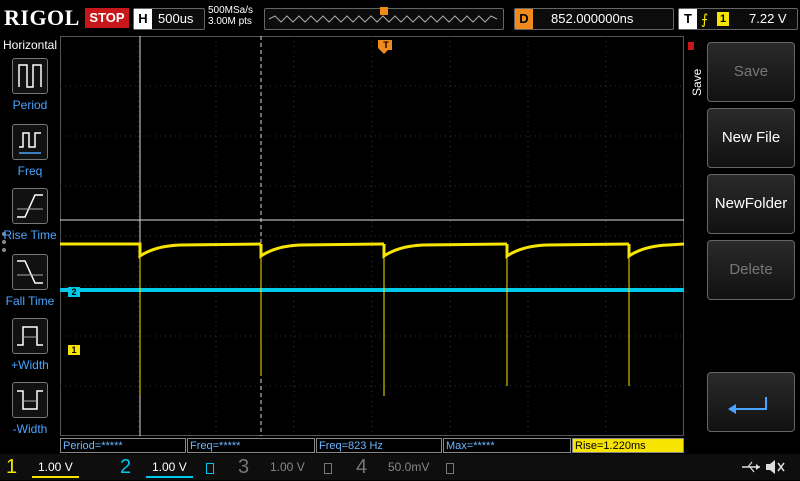  I want to click on trigger-label: T, so click(688, 19).